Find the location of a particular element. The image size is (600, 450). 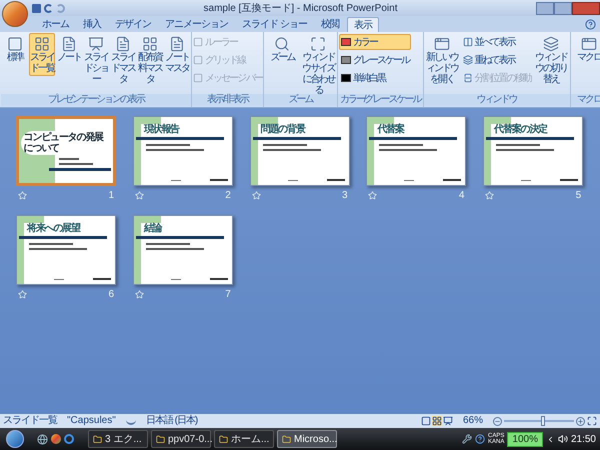

undo-icon is located at coordinates (48, 8).